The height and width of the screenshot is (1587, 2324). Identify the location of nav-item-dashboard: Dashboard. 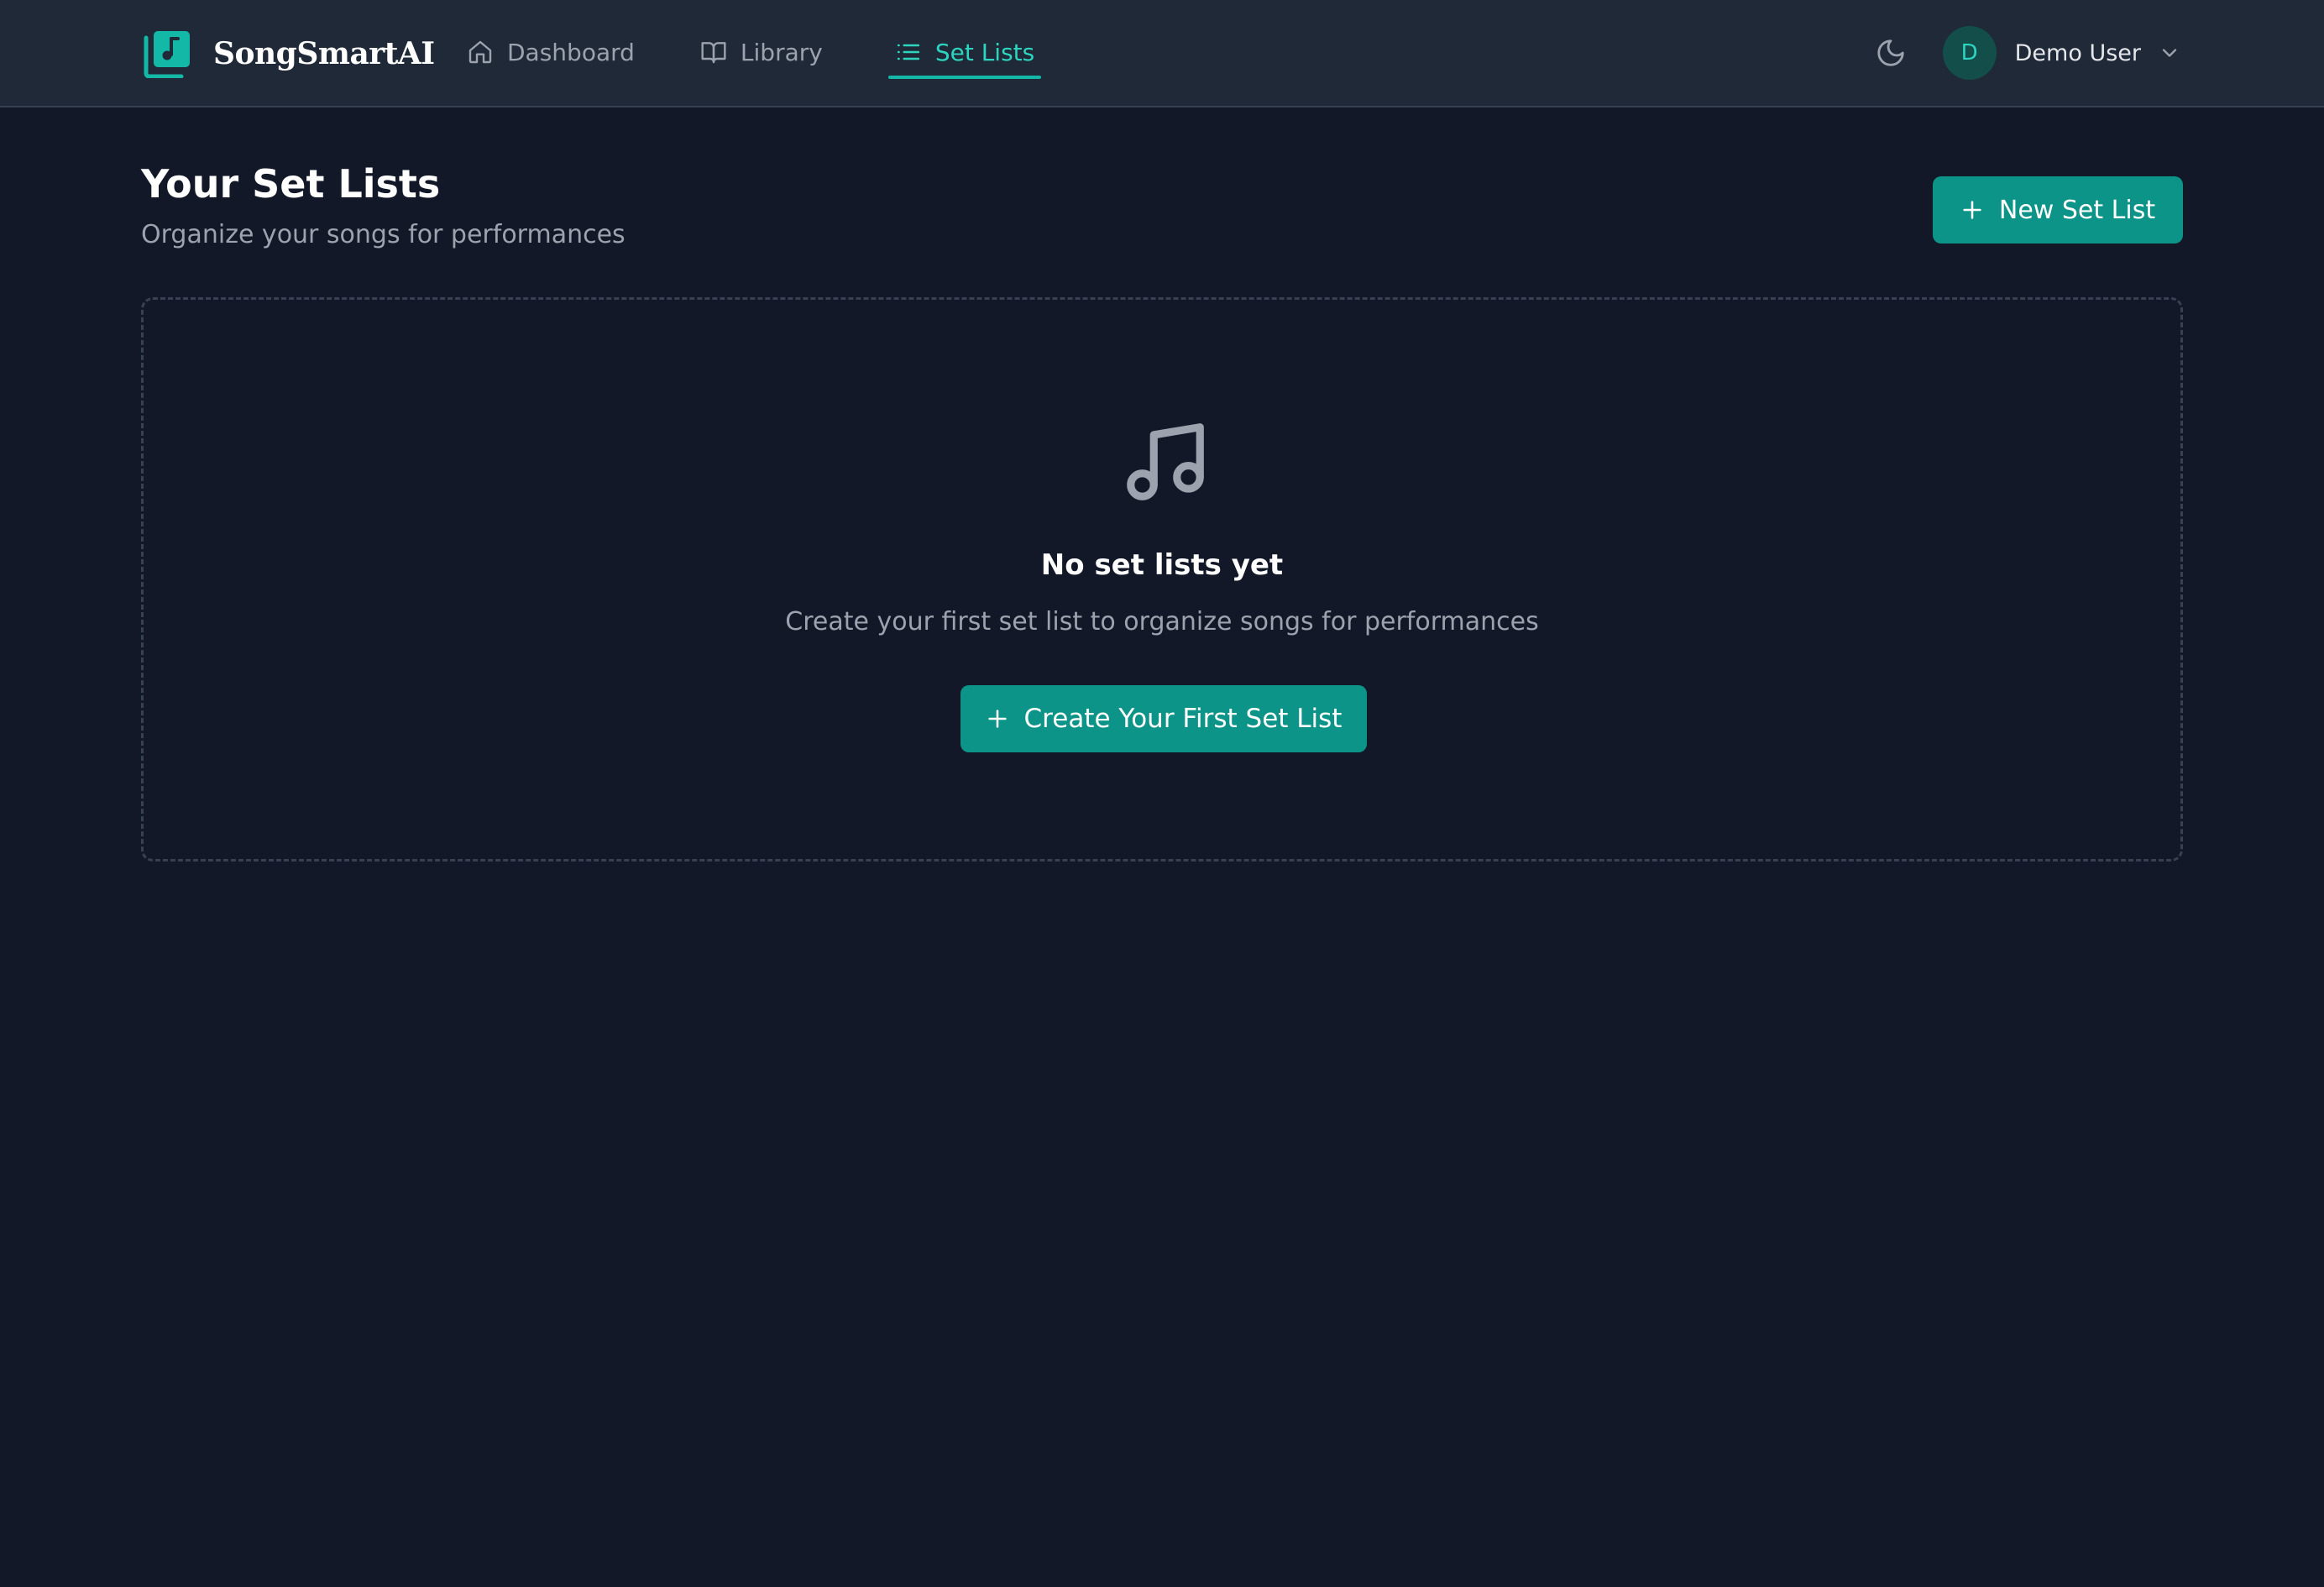
(551, 52).